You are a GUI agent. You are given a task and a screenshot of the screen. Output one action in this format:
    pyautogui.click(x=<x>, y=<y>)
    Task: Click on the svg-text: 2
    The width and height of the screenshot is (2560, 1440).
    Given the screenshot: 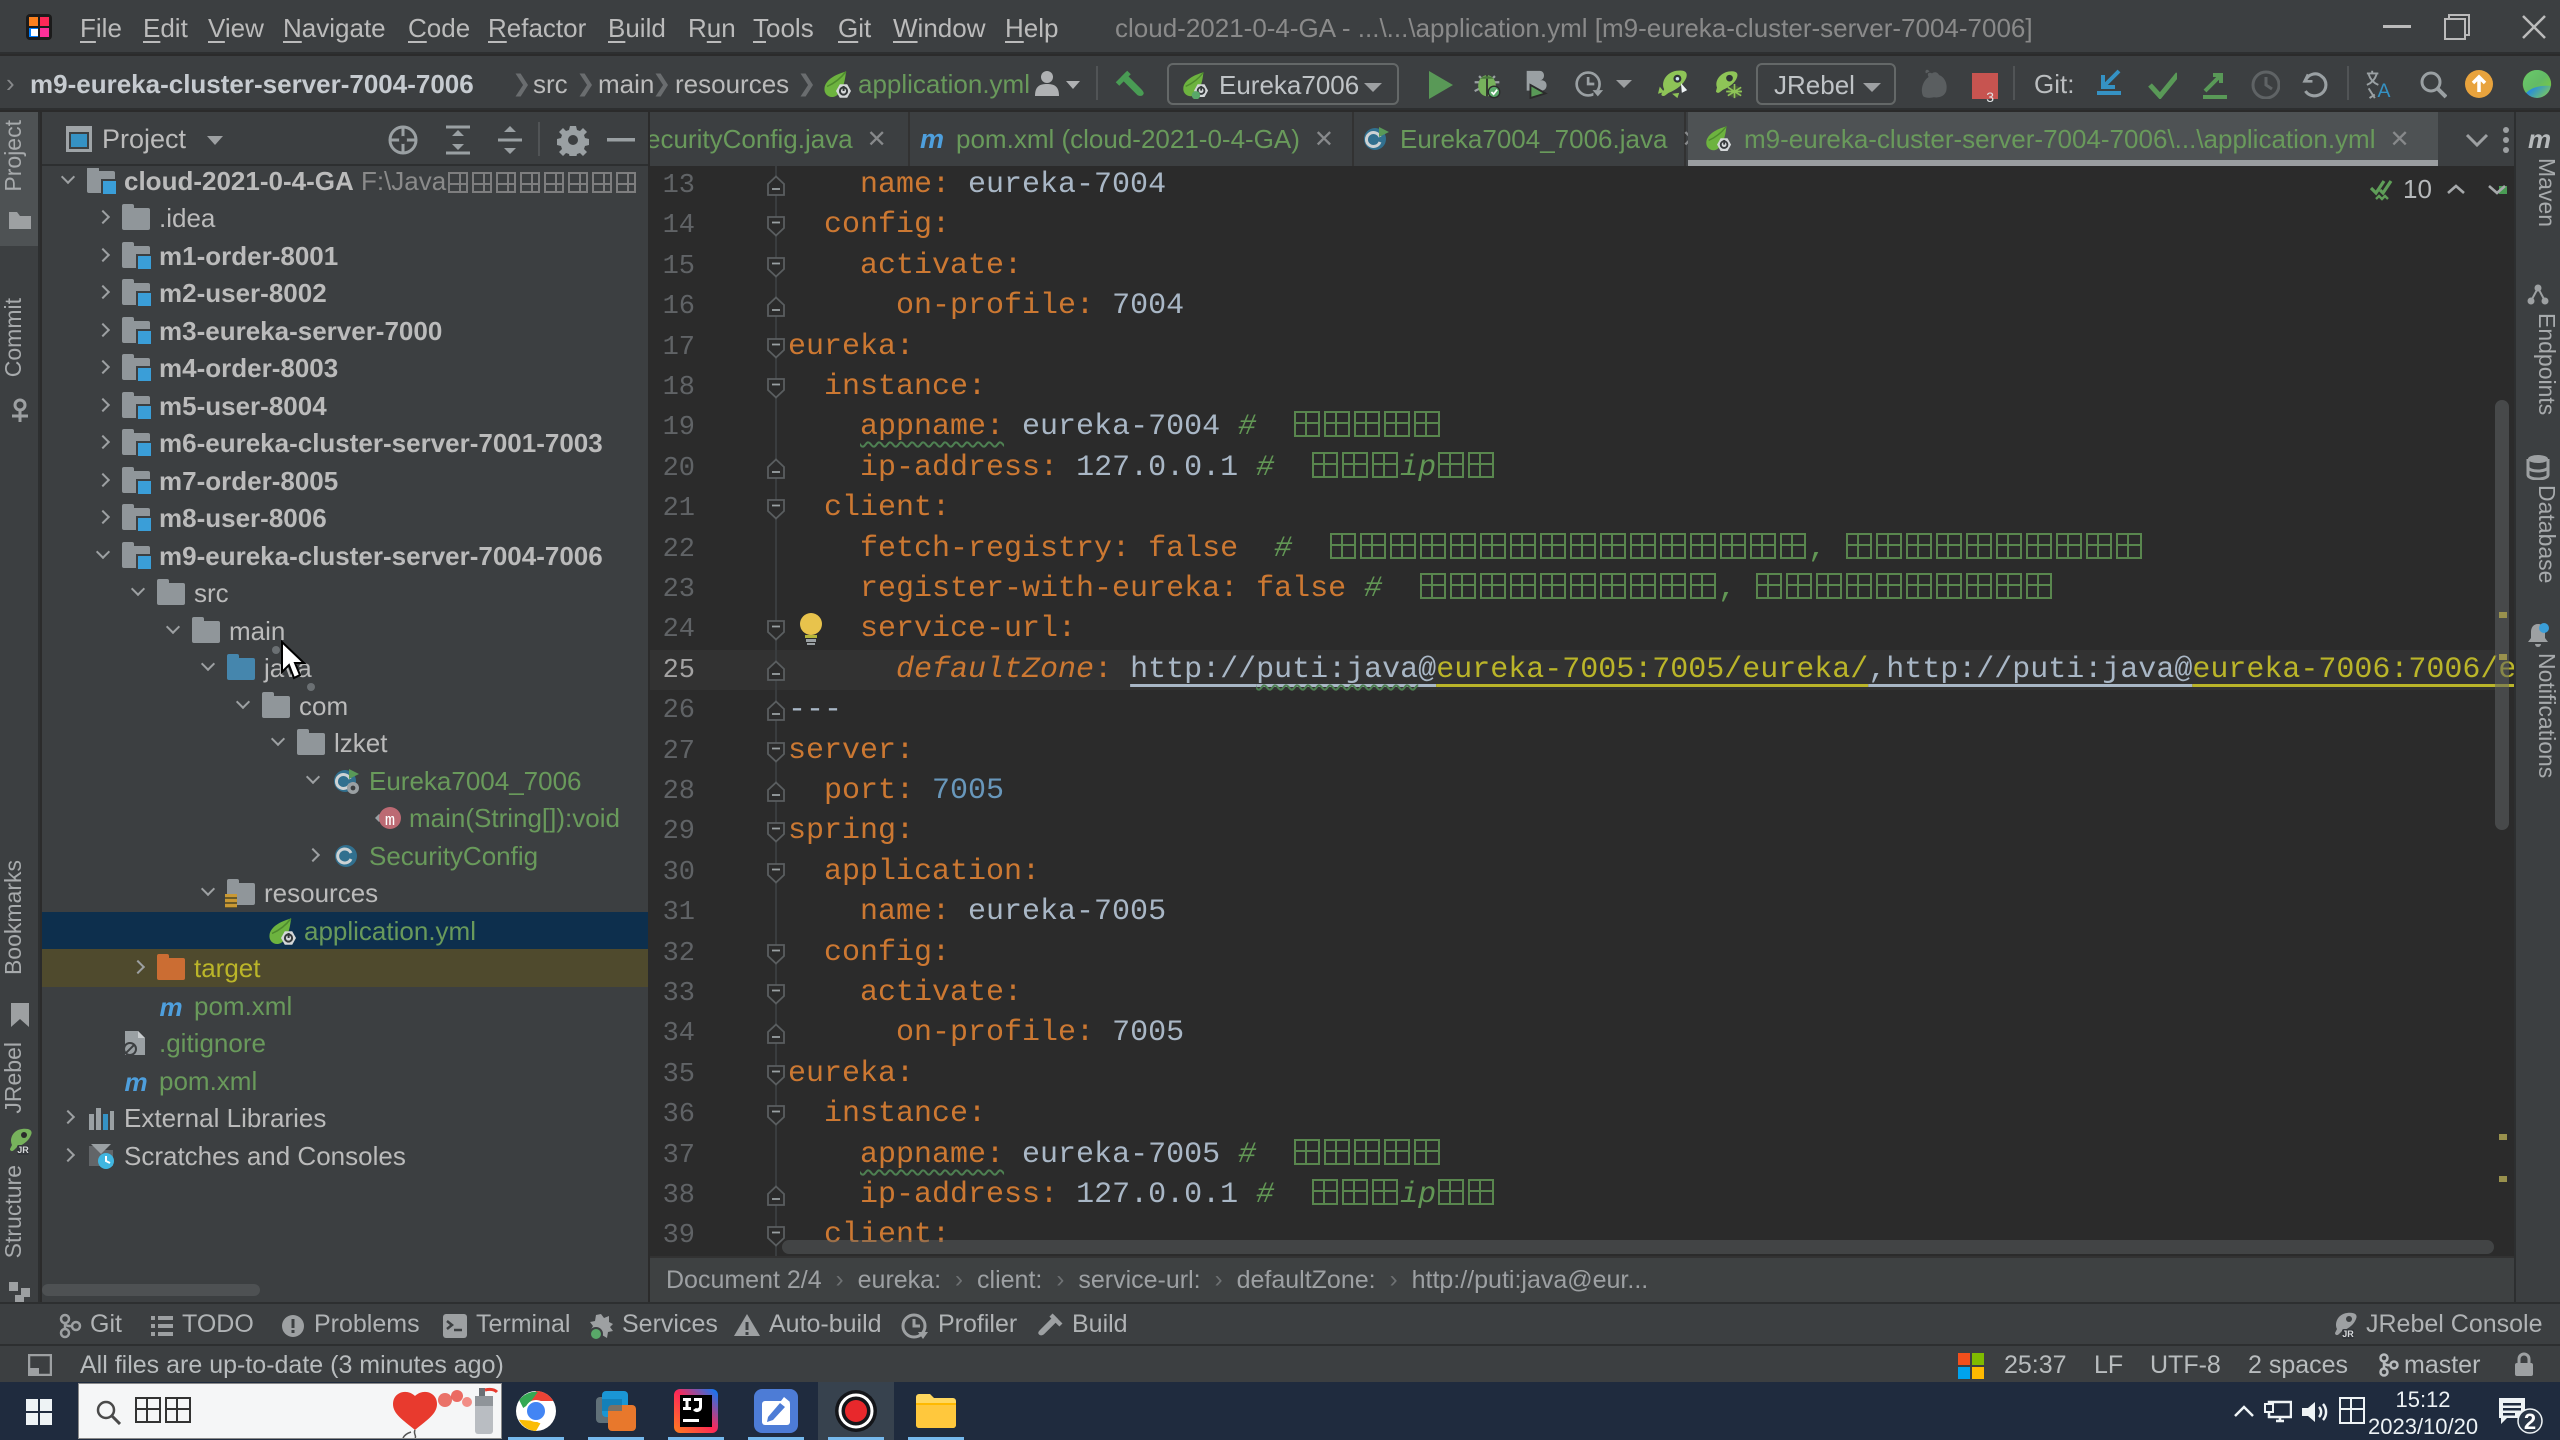 What is the action you would take?
    pyautogui.click(x=2530, y=1421)
    